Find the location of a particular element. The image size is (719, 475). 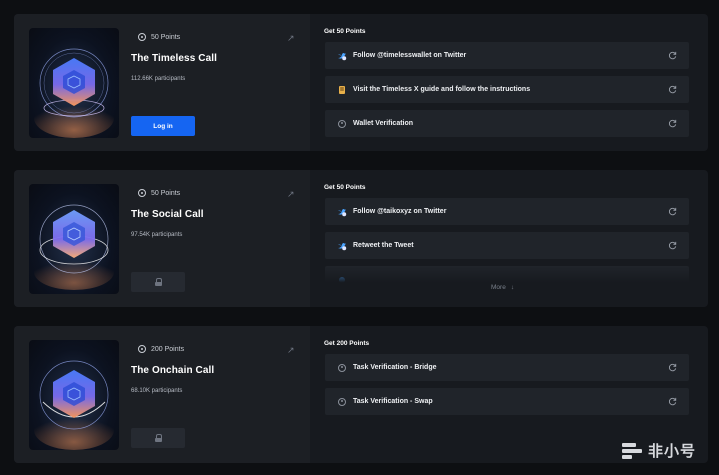

campaign-title: The Social Call is located at coordinates (167, 214).